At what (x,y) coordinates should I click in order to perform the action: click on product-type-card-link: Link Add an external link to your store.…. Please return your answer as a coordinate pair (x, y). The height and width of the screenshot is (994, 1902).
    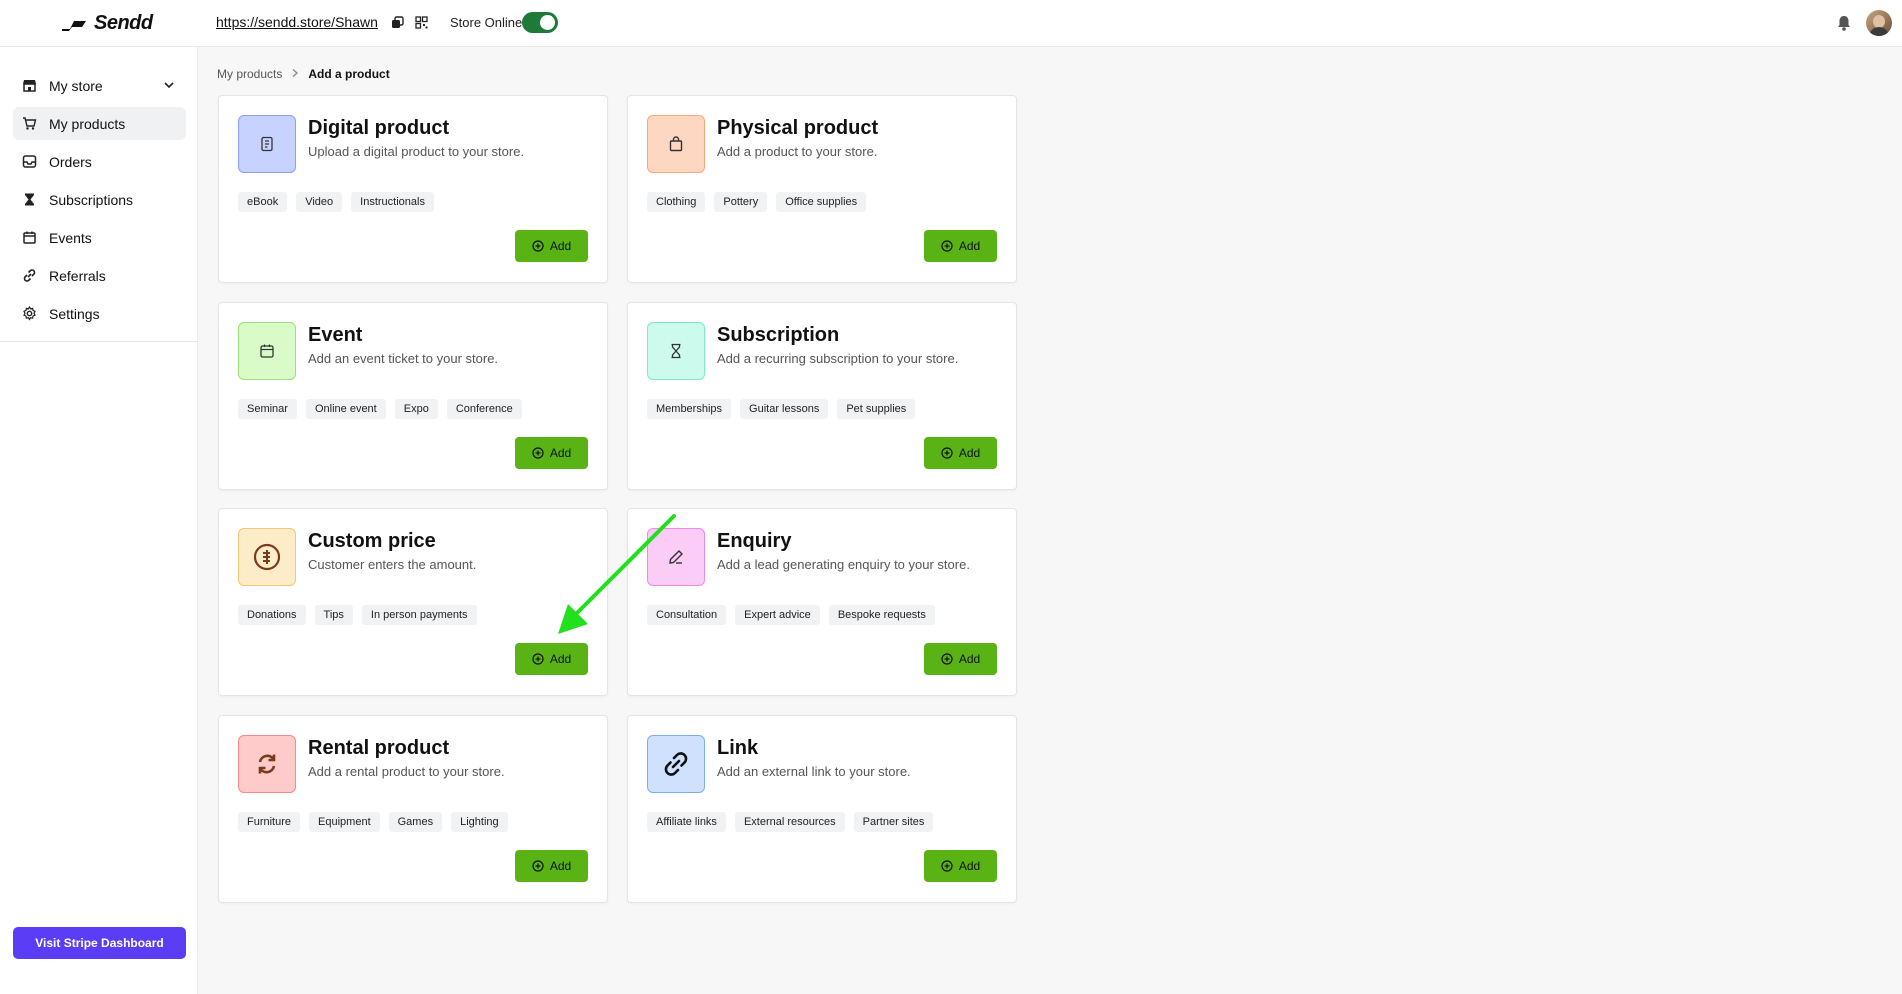
    Looking at the image, I should click on (822, 809).